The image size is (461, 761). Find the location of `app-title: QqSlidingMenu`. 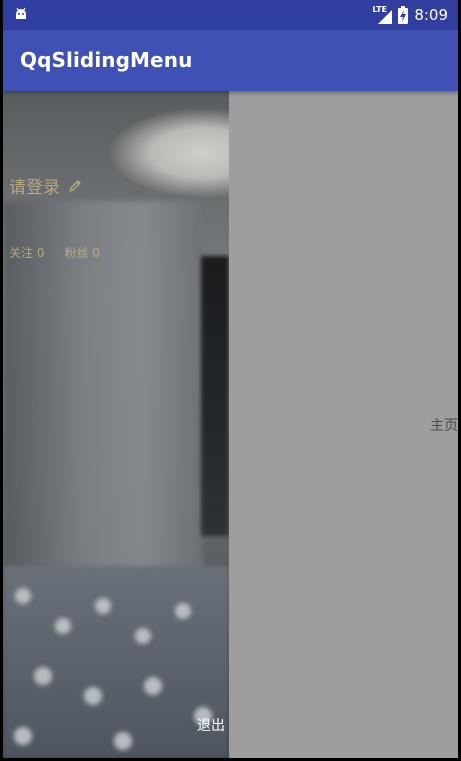

app-title: QqSlidingMenu is located at coordinates (106, 60).